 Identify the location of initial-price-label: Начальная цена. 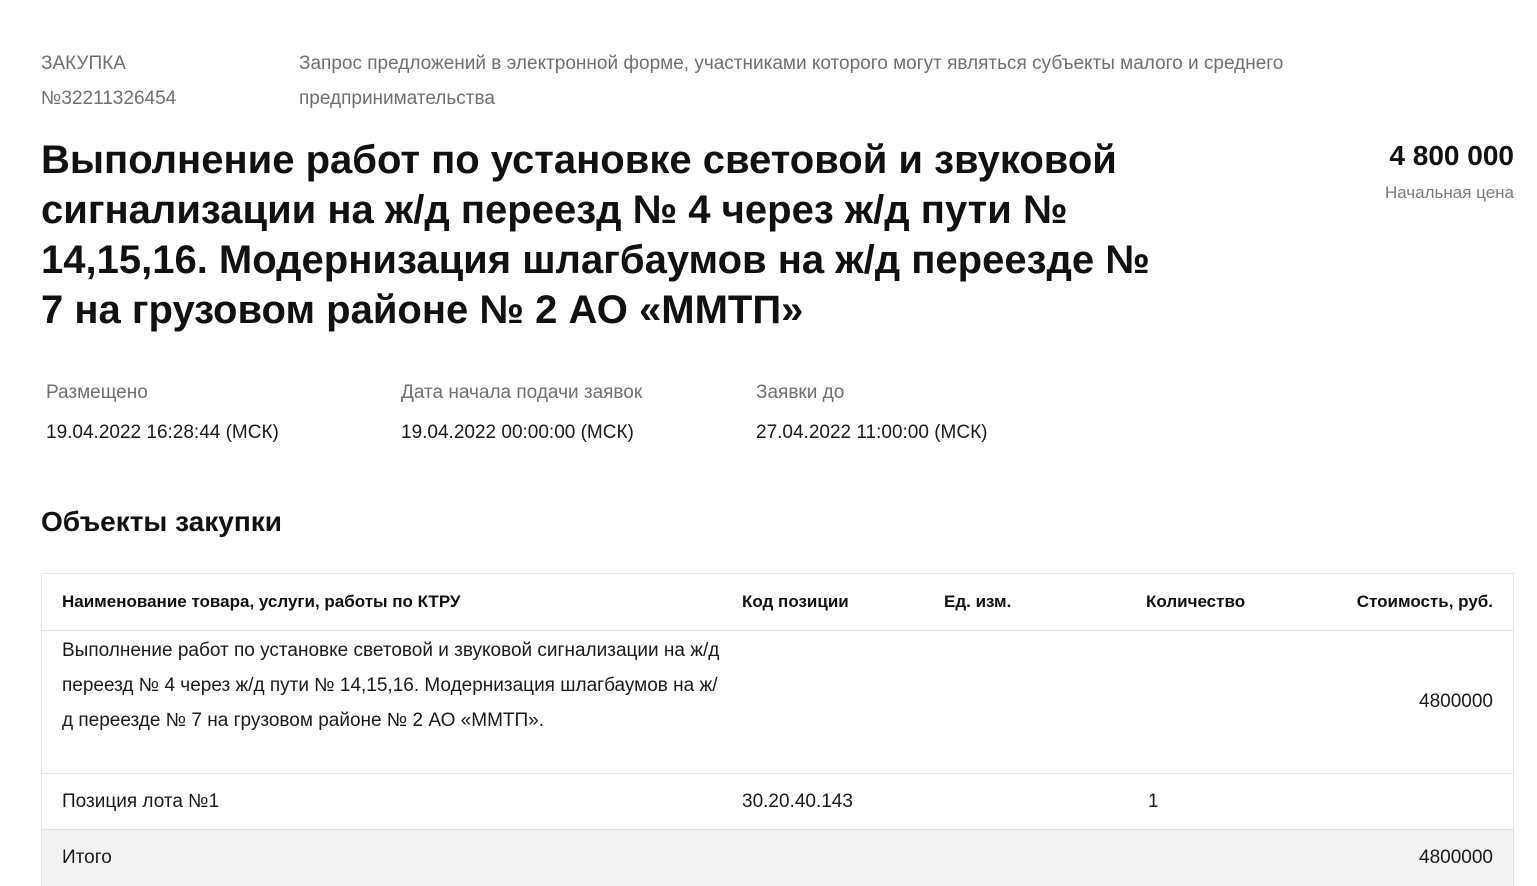
(1449, 192).